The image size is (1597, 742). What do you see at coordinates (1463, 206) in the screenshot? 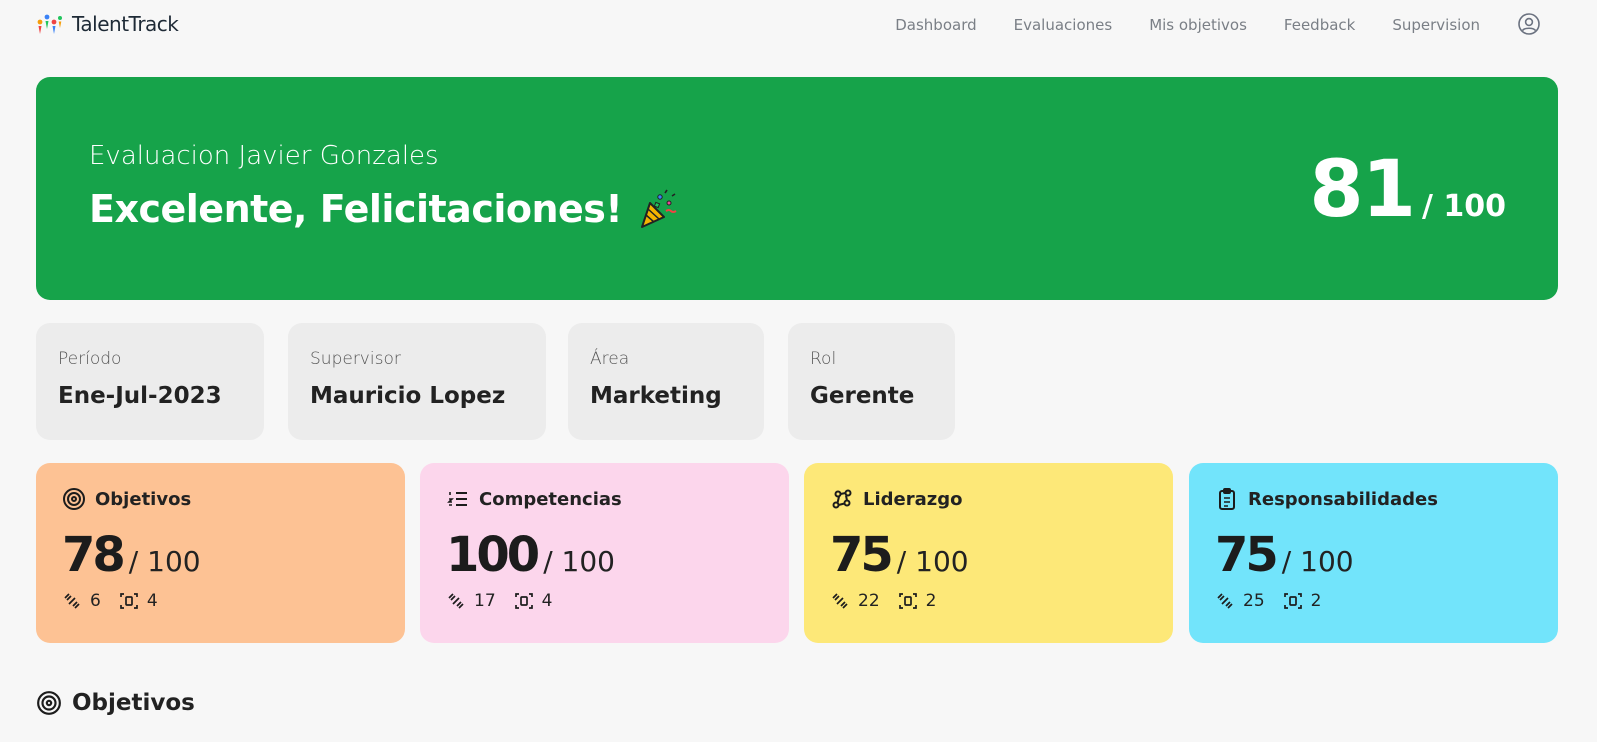
I see `overall-score-max: / 100` at bounding box center [1463, 206].